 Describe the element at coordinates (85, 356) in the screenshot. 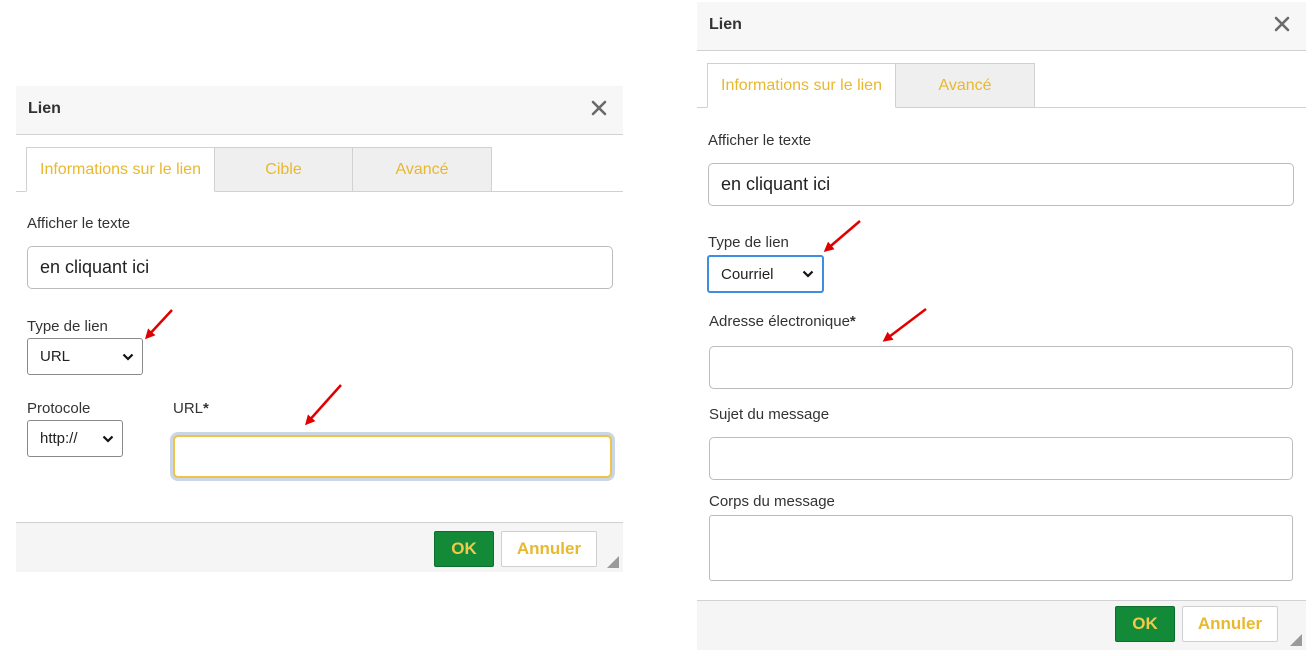

I see `link-type-select: URL` at that location.